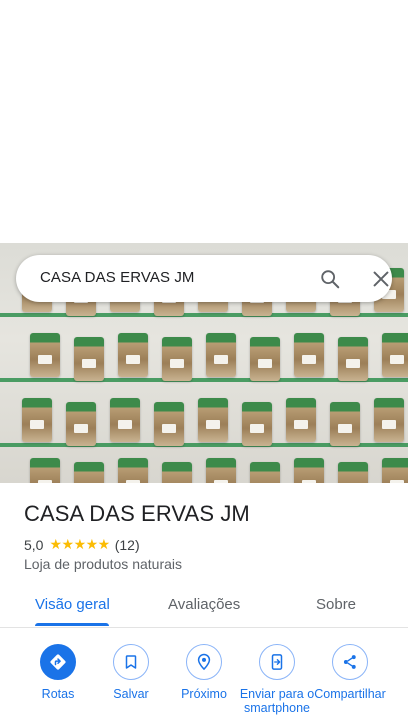 The width and height of the screenshot is (408, 726). I want to click on share-button: Compartilhar, so click(350, 670).